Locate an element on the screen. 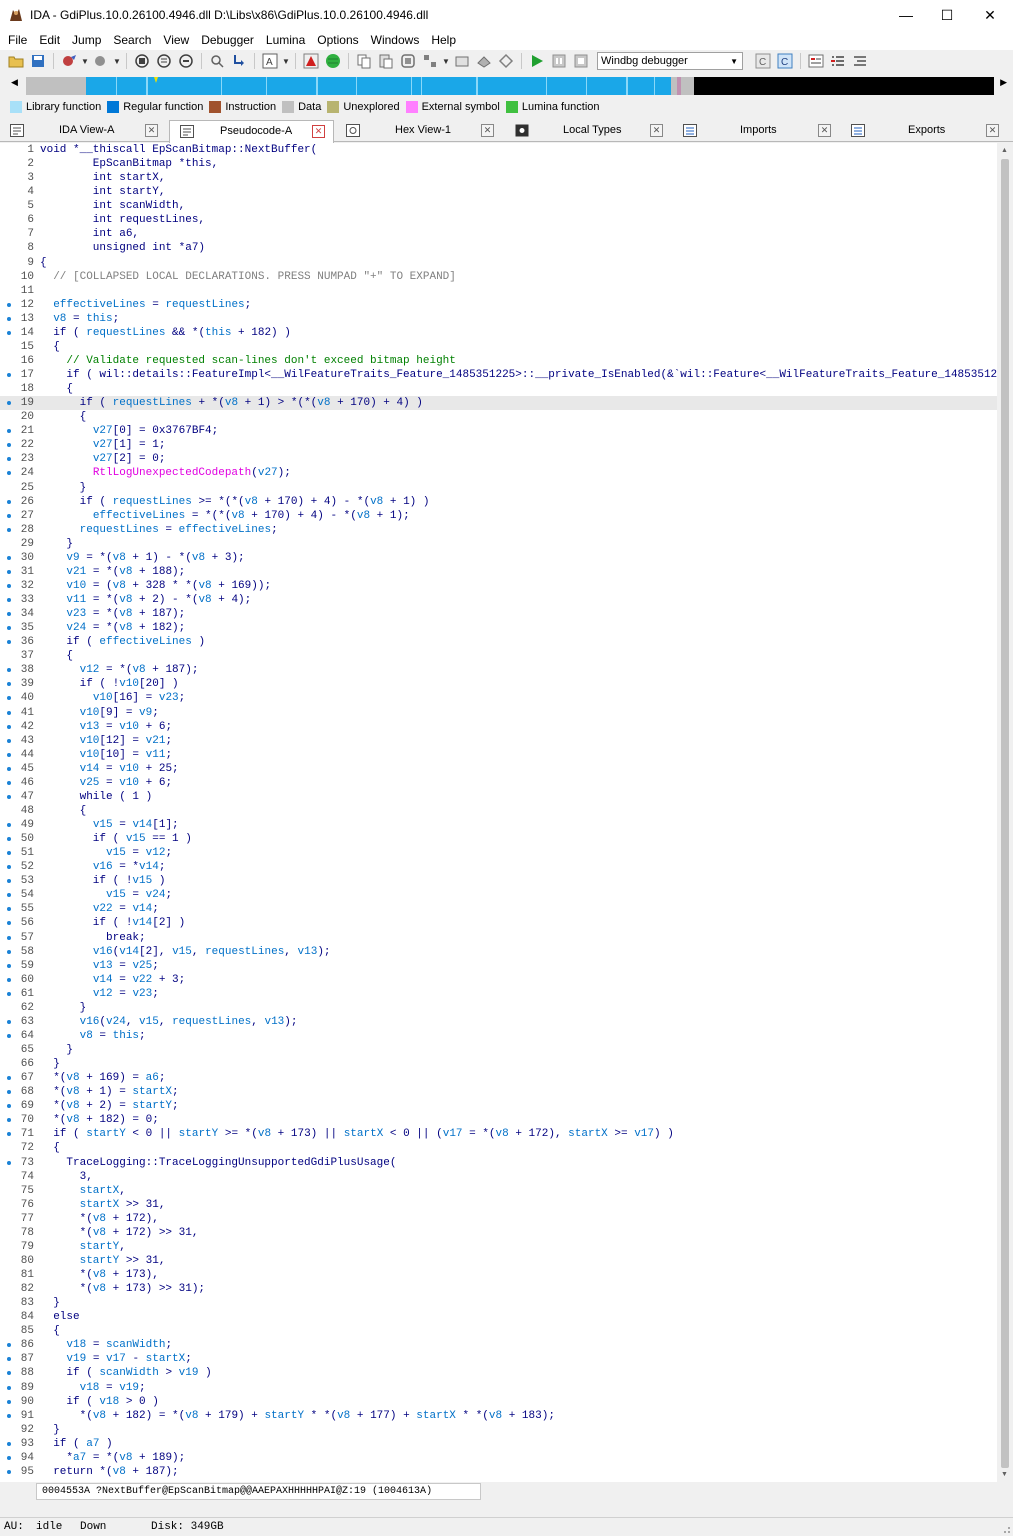  code-line: 32 v10 = (v8 + 328 * *(v8 + 169)); is located at coordinates (498, 586).